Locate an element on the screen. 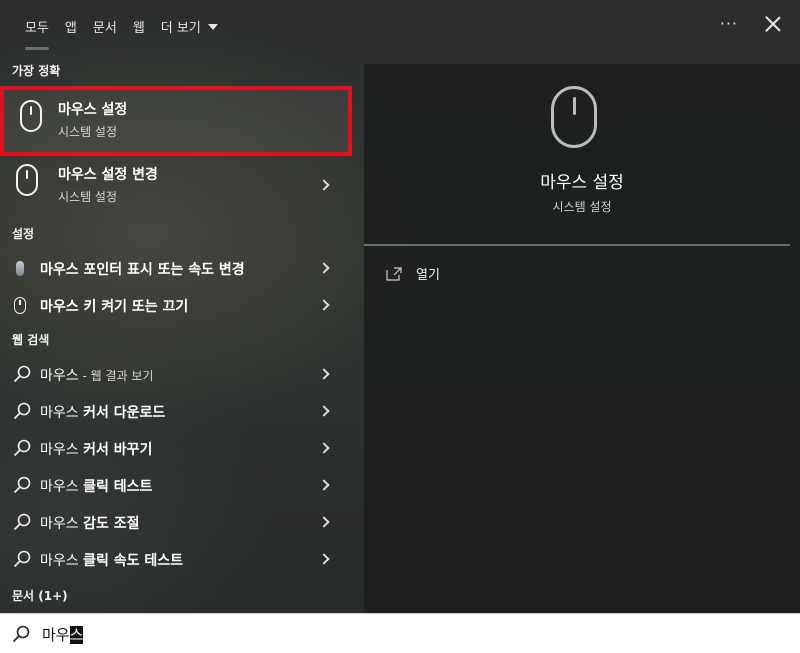 The image size is (800, 653). preview-subtitle: 시스템 설정 is located at coordinates (582, 207).